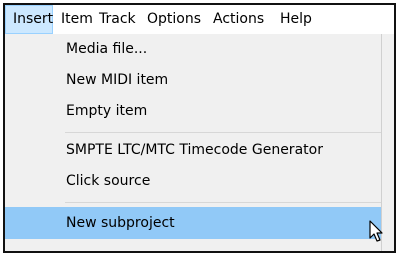 This screenshot has width=397, height=254. What do you see at coordinates (117, 80) in the screenshot?
I see `menu-item-label: New MIDI item` at bounding box center [117, 80].